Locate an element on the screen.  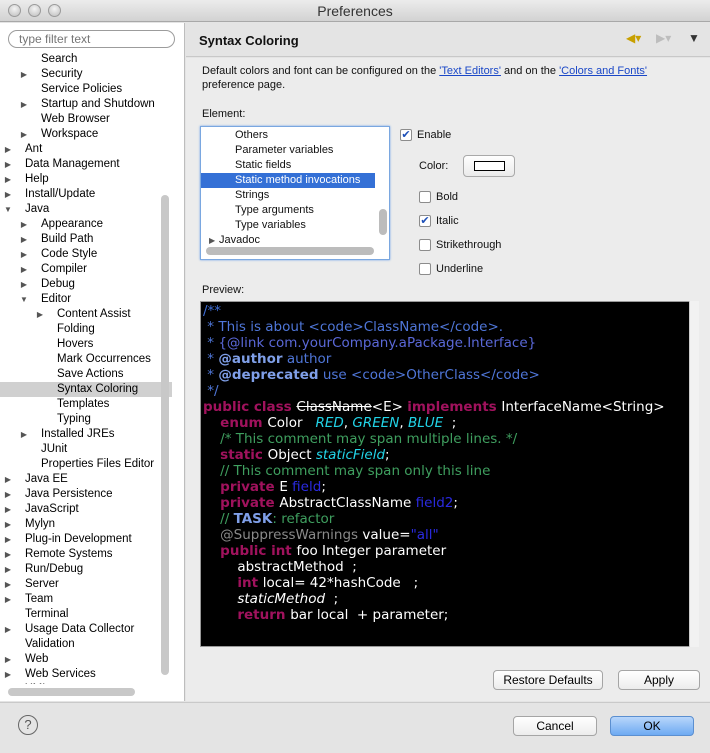
tree-item: Web Browser is located at coordinates (86, 119).